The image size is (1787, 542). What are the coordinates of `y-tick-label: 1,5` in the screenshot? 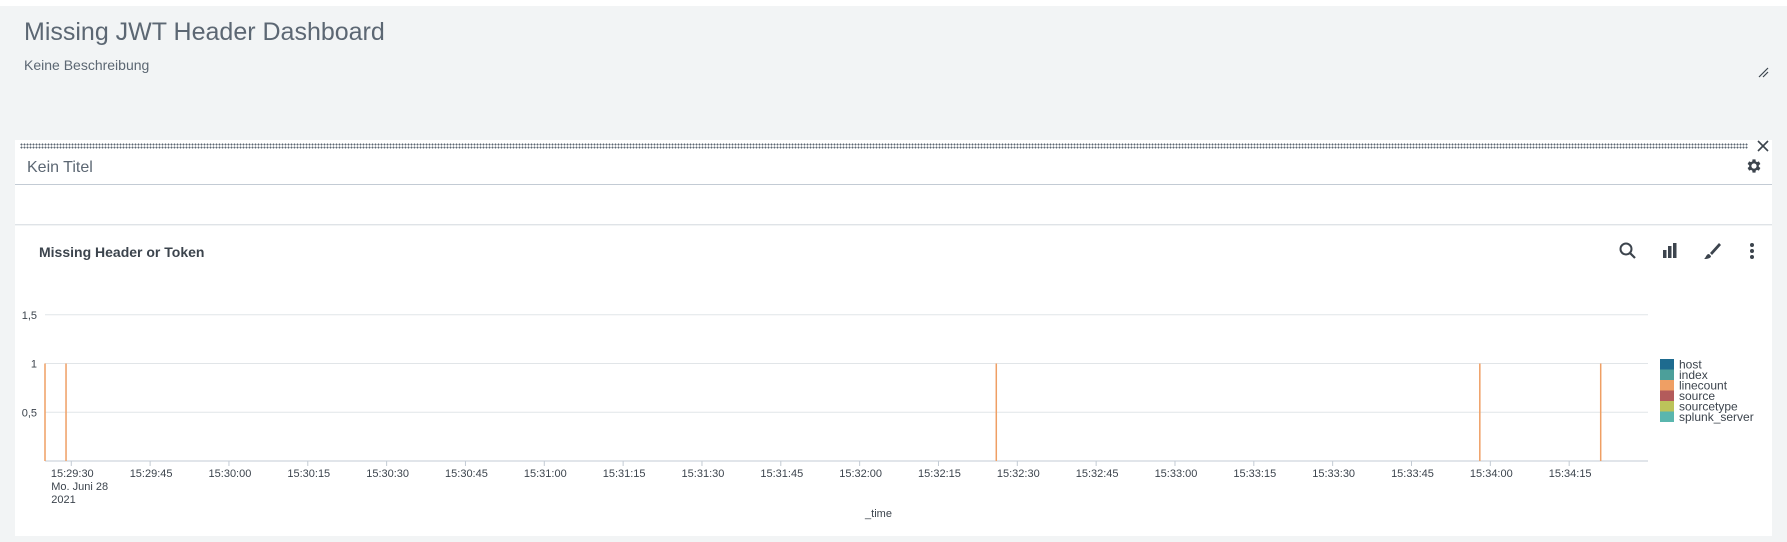 It's located at (29, 316).